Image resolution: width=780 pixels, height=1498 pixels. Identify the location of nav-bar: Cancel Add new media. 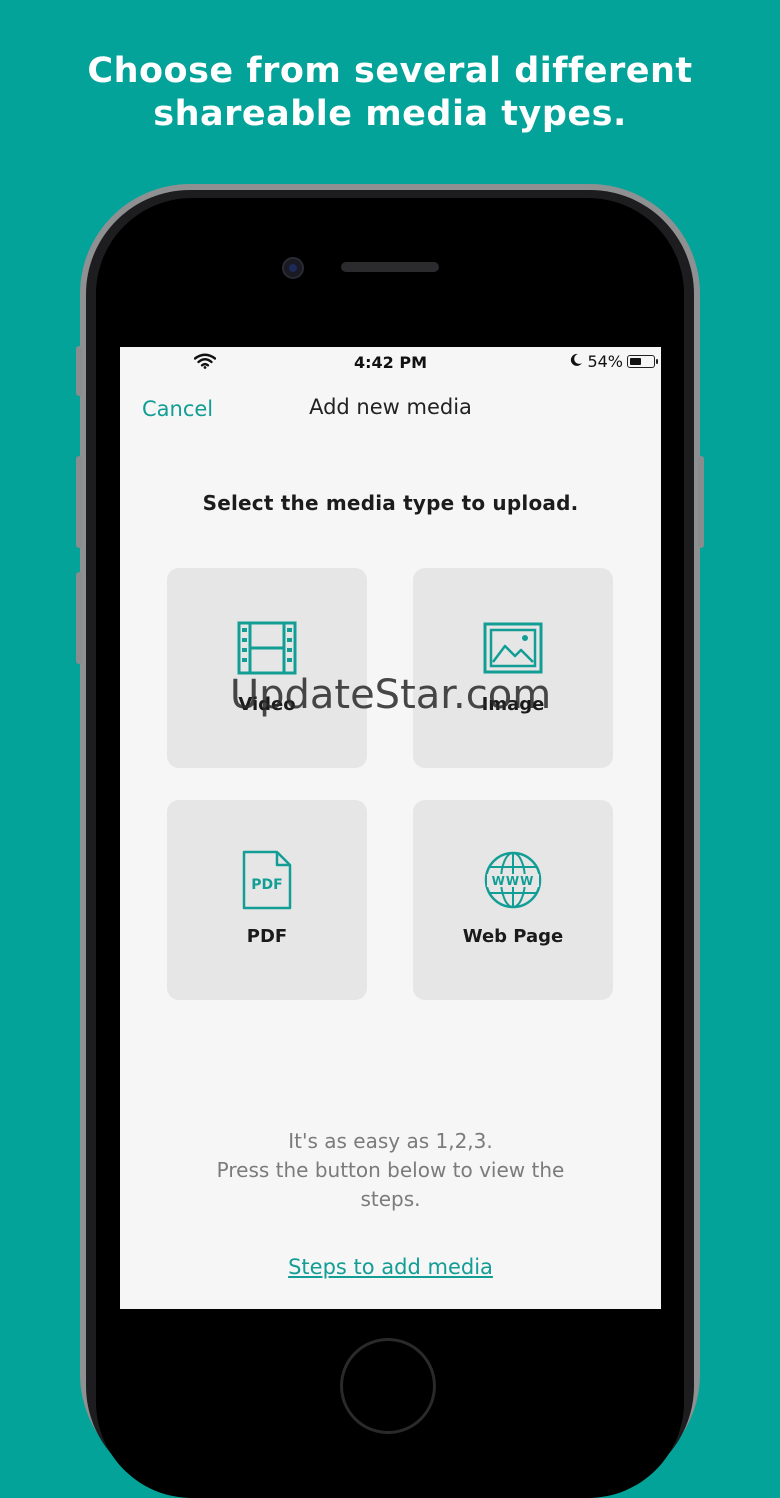
(390, 411).